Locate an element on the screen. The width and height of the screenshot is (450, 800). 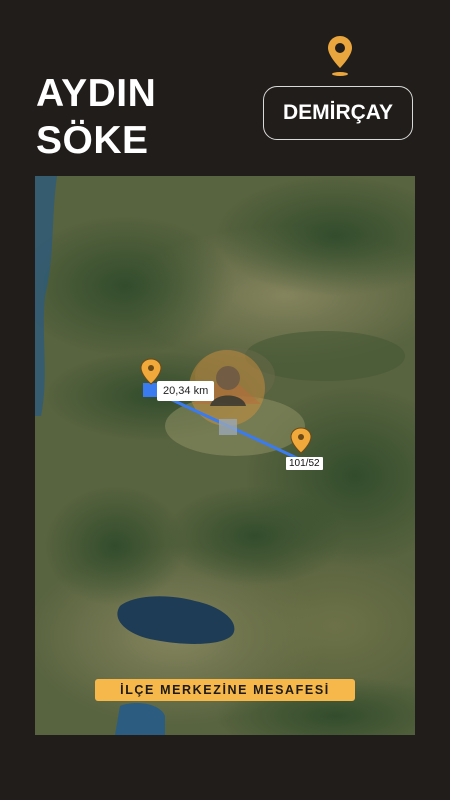
district-title: SÖKE is located at coordinates (92, 140).